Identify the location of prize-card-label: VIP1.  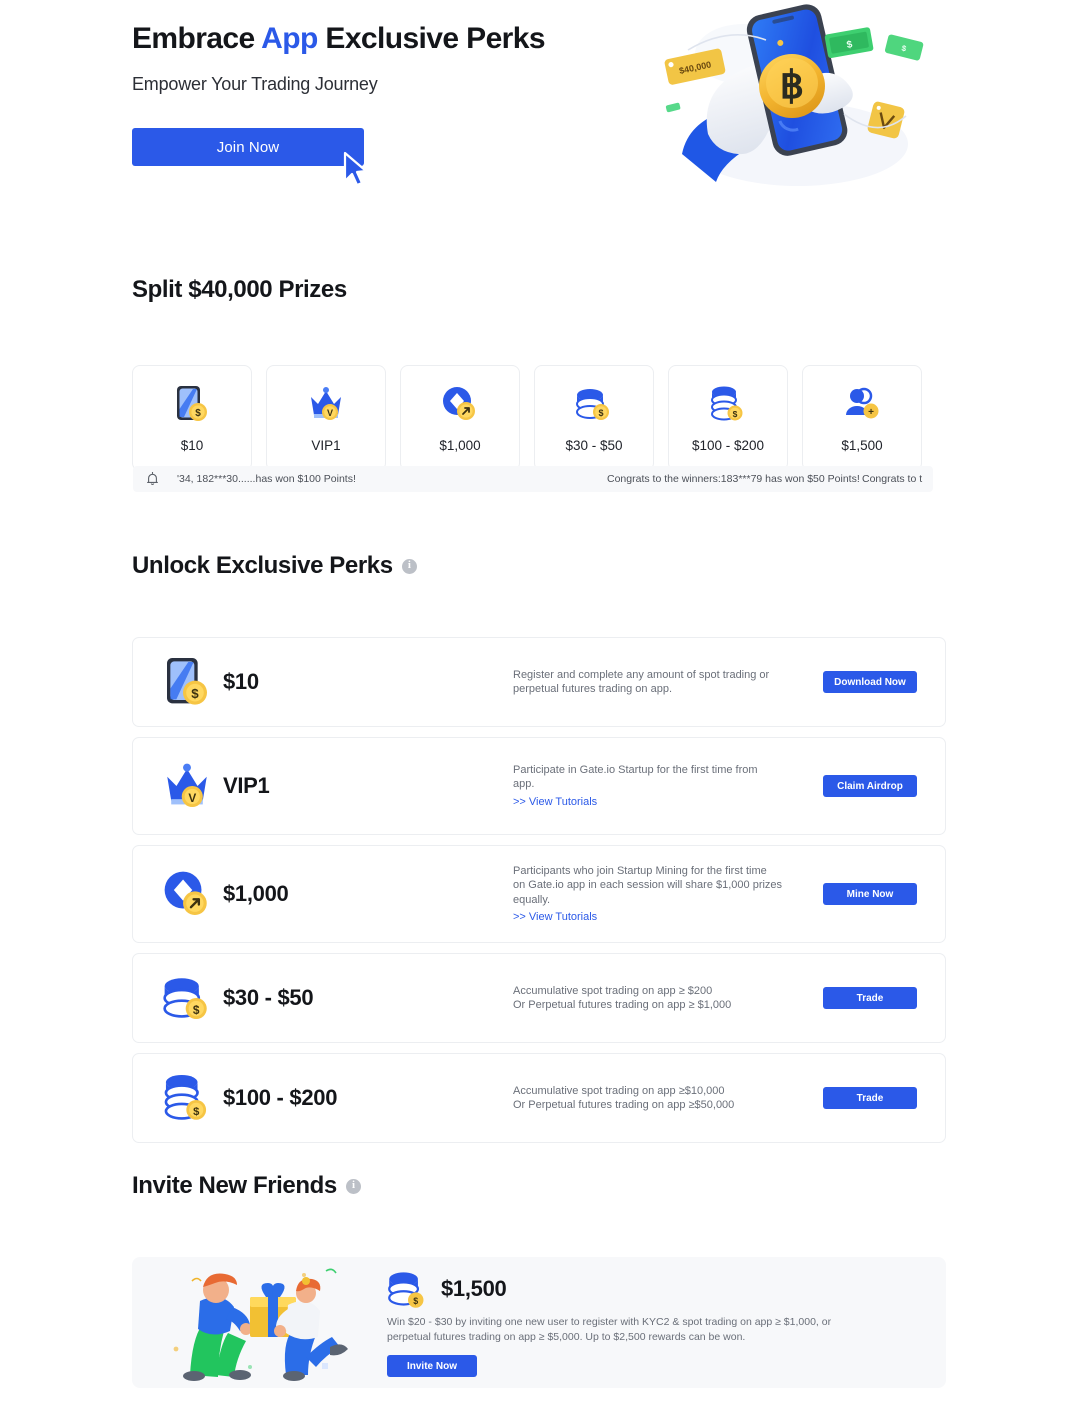
(326, 445).